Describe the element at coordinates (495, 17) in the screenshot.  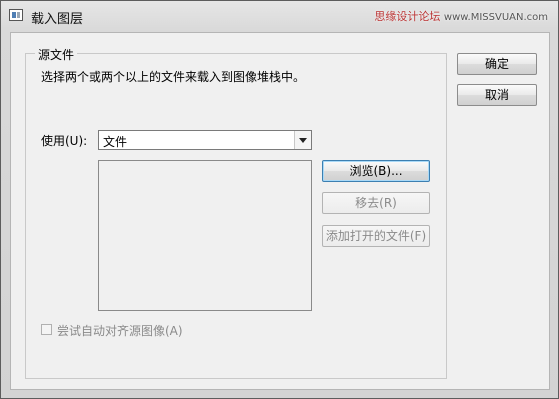
I see `watermark-url: www.MISSVUAN.com` at that location.